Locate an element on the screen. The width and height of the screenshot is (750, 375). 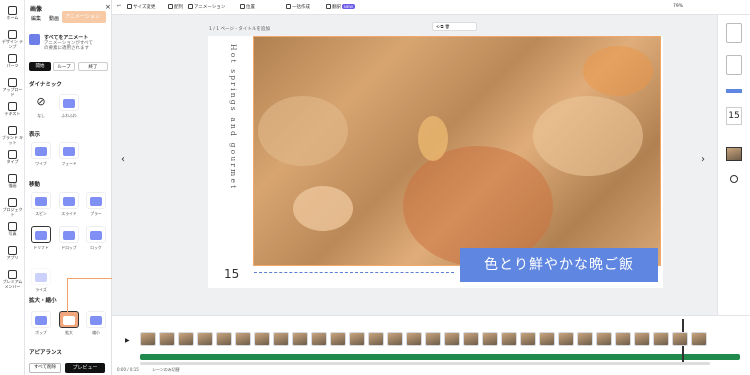
audio-track is located at coordinates (440, 357).